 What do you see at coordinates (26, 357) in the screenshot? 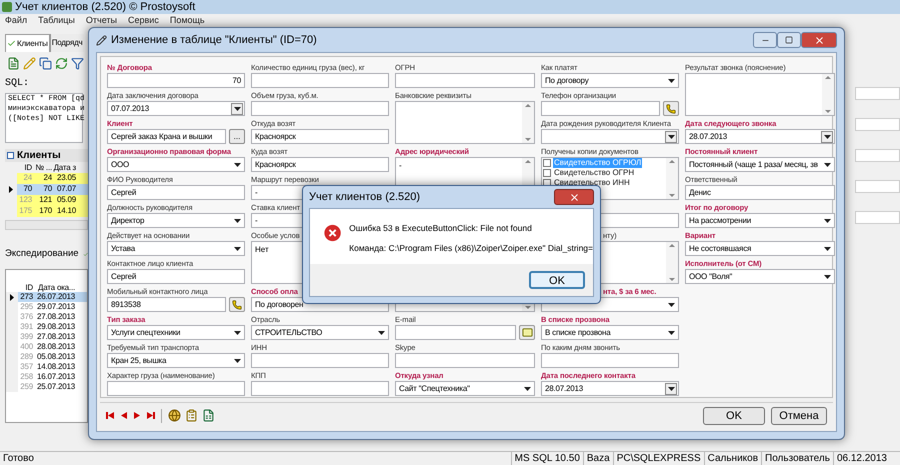
I see `table-cell-text: 289` at bounding box center [26, 357].